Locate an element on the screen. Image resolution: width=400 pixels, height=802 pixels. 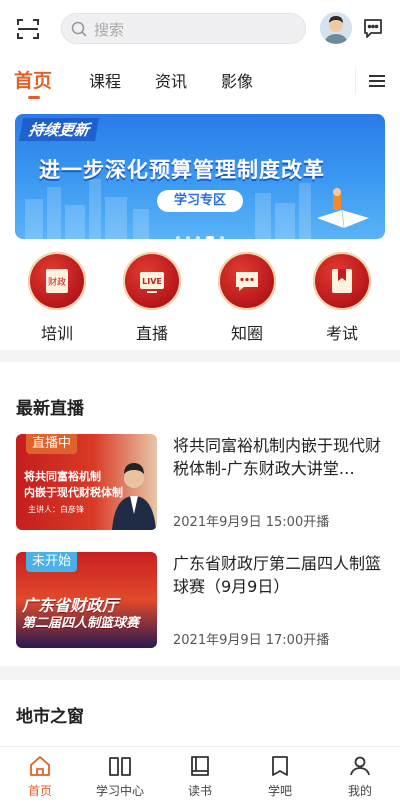
quick-link-training: 财政 培训 is located at coordinates (57, 297).